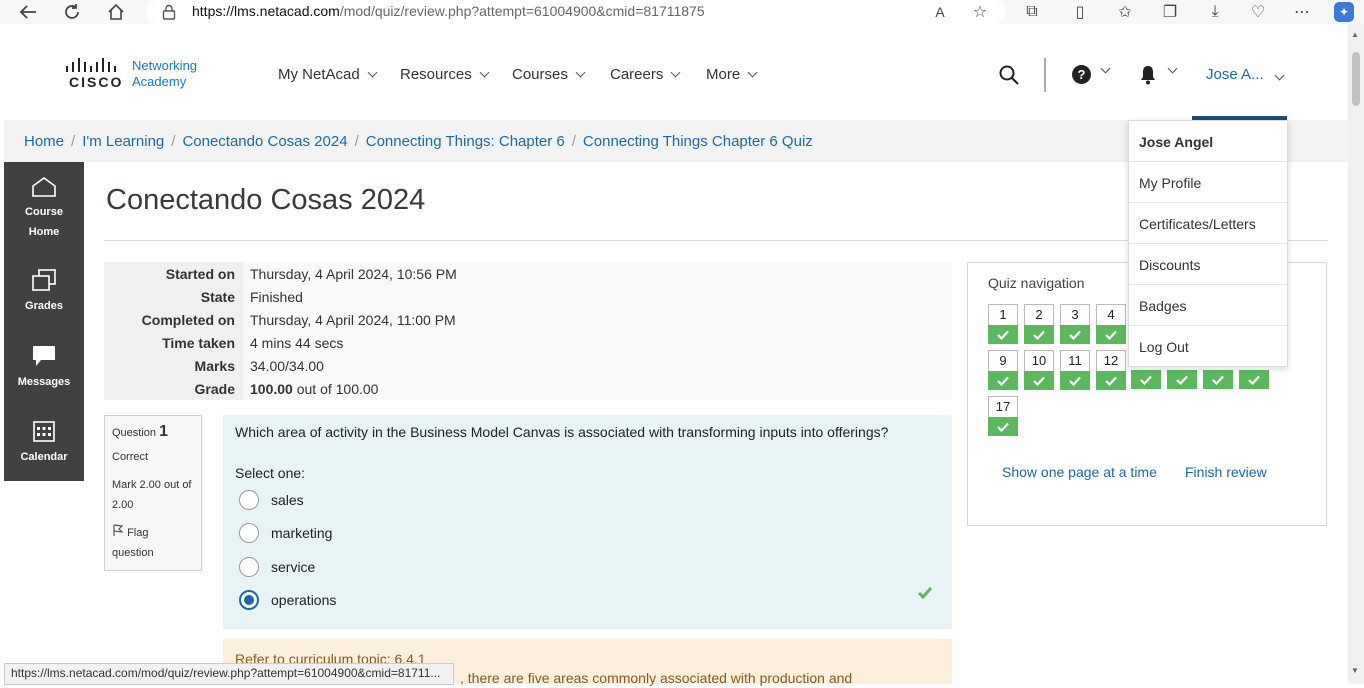  Describe the element at coordinates (44, 443) in the screenshot. I see `sidebar-item-calendar: Calendar` at that location.